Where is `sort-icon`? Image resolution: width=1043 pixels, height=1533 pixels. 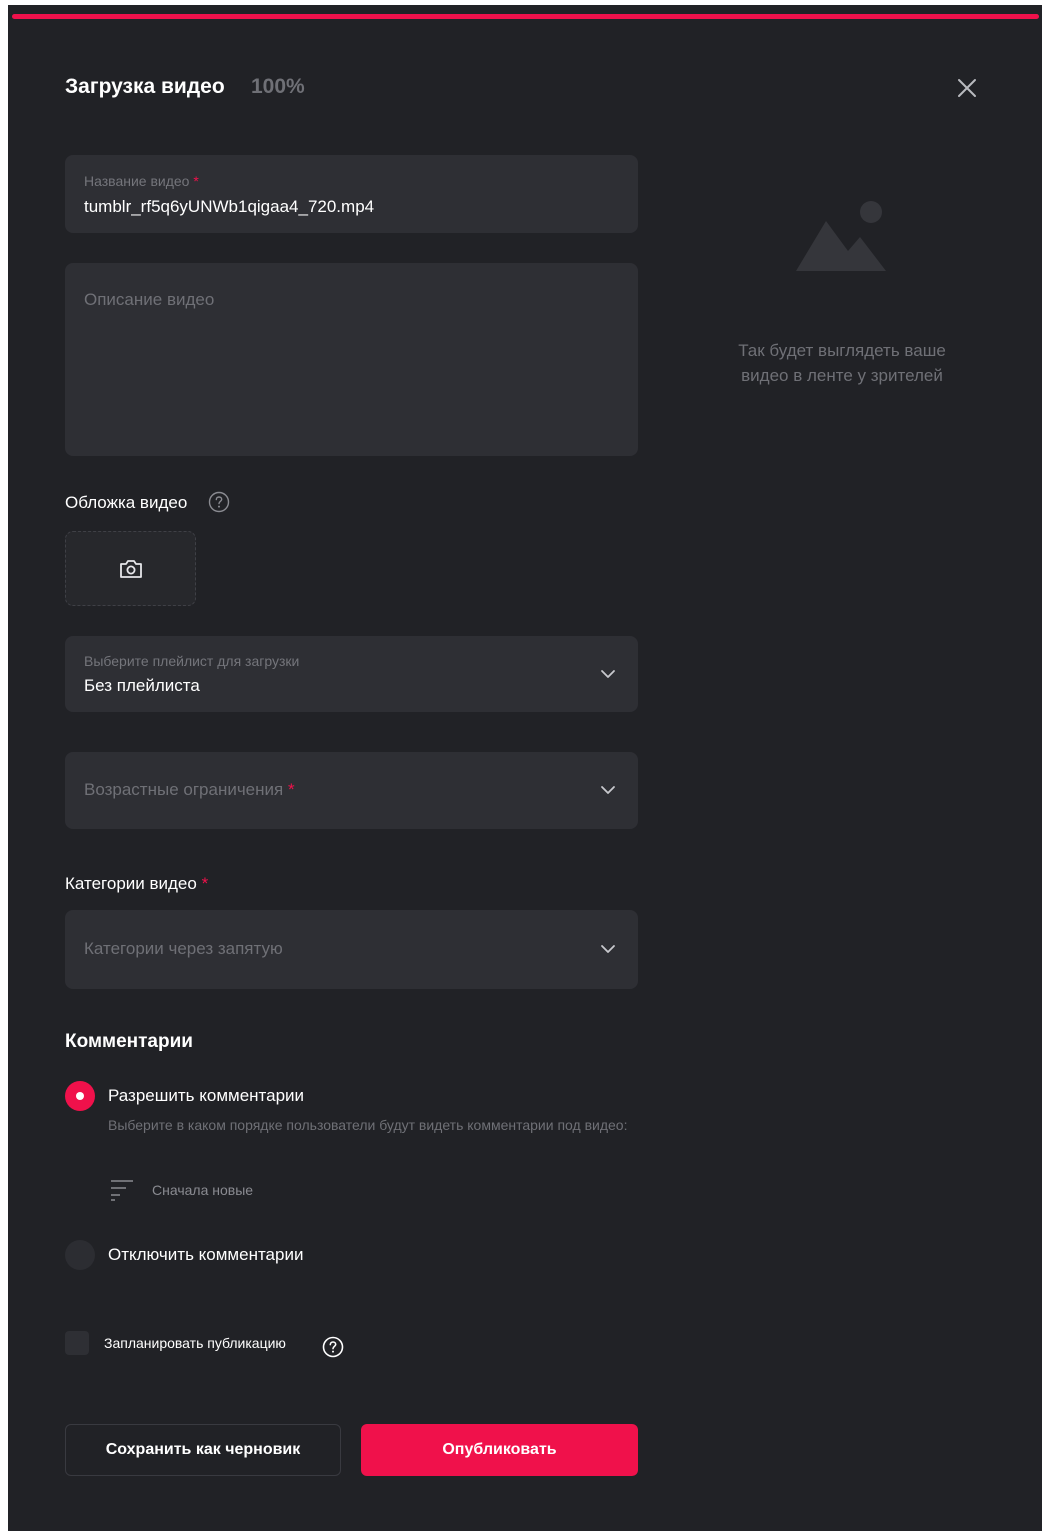 sort-icon is located at coordinates (122, 1190).